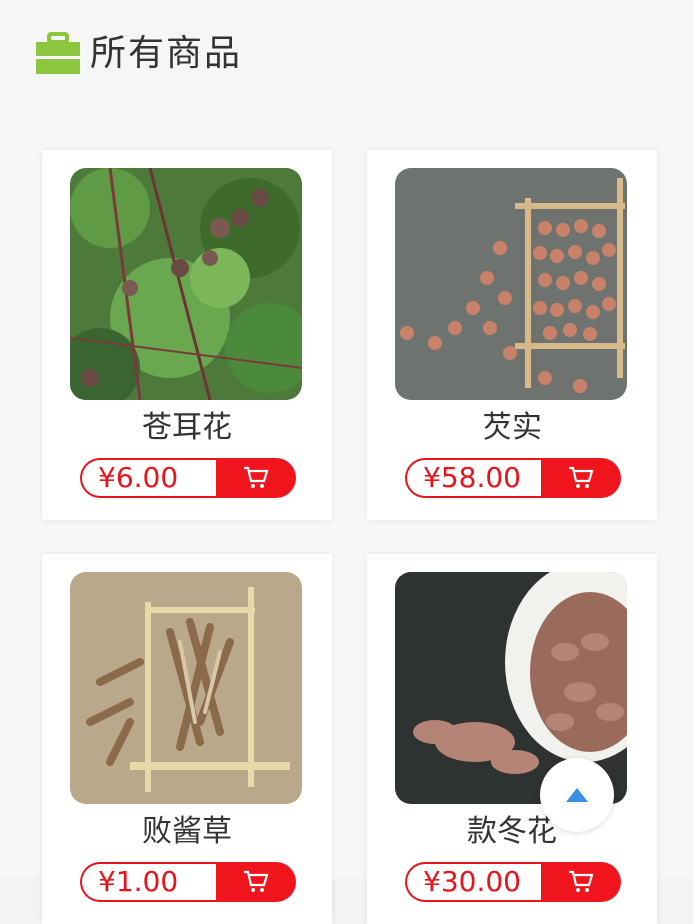 Image resolution: width=693 pixels, height=924 pixels. I want to click on product-name: 败酱草, so click(187, 832).